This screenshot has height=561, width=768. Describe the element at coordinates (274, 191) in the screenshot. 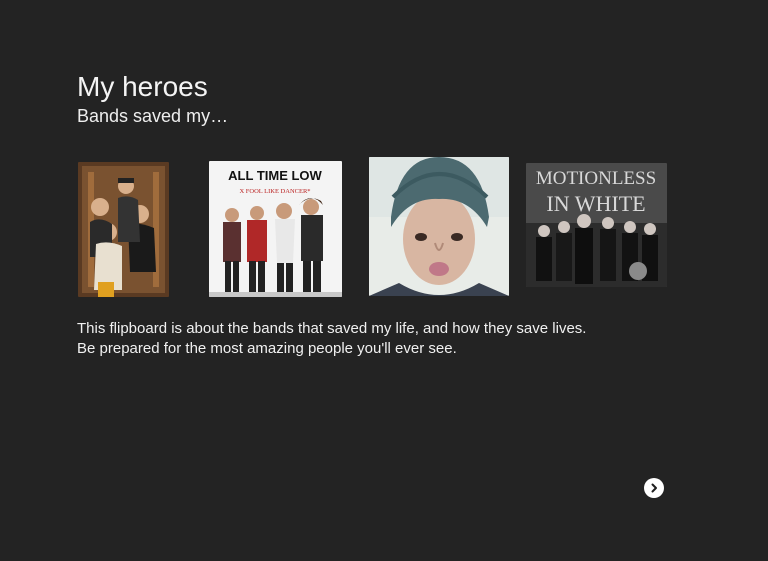

I see `cover-song-name: X FOOL LIKE DANCER*` at that location.